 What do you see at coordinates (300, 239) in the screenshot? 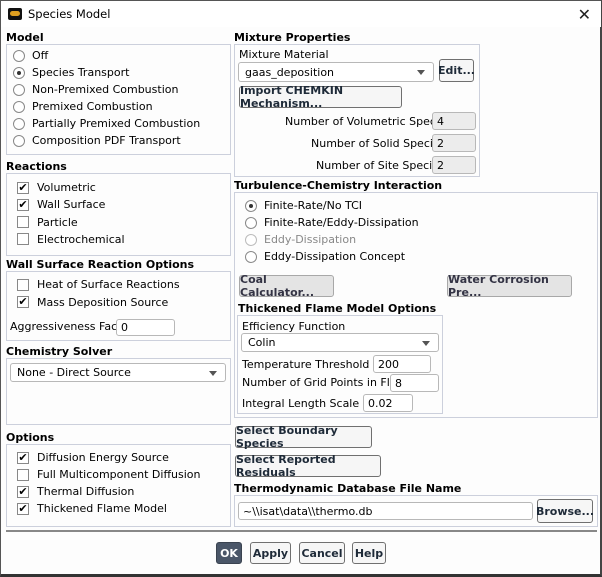
I see `tci-option: Eddy-Dissipation` at bounding box center [300, 239].